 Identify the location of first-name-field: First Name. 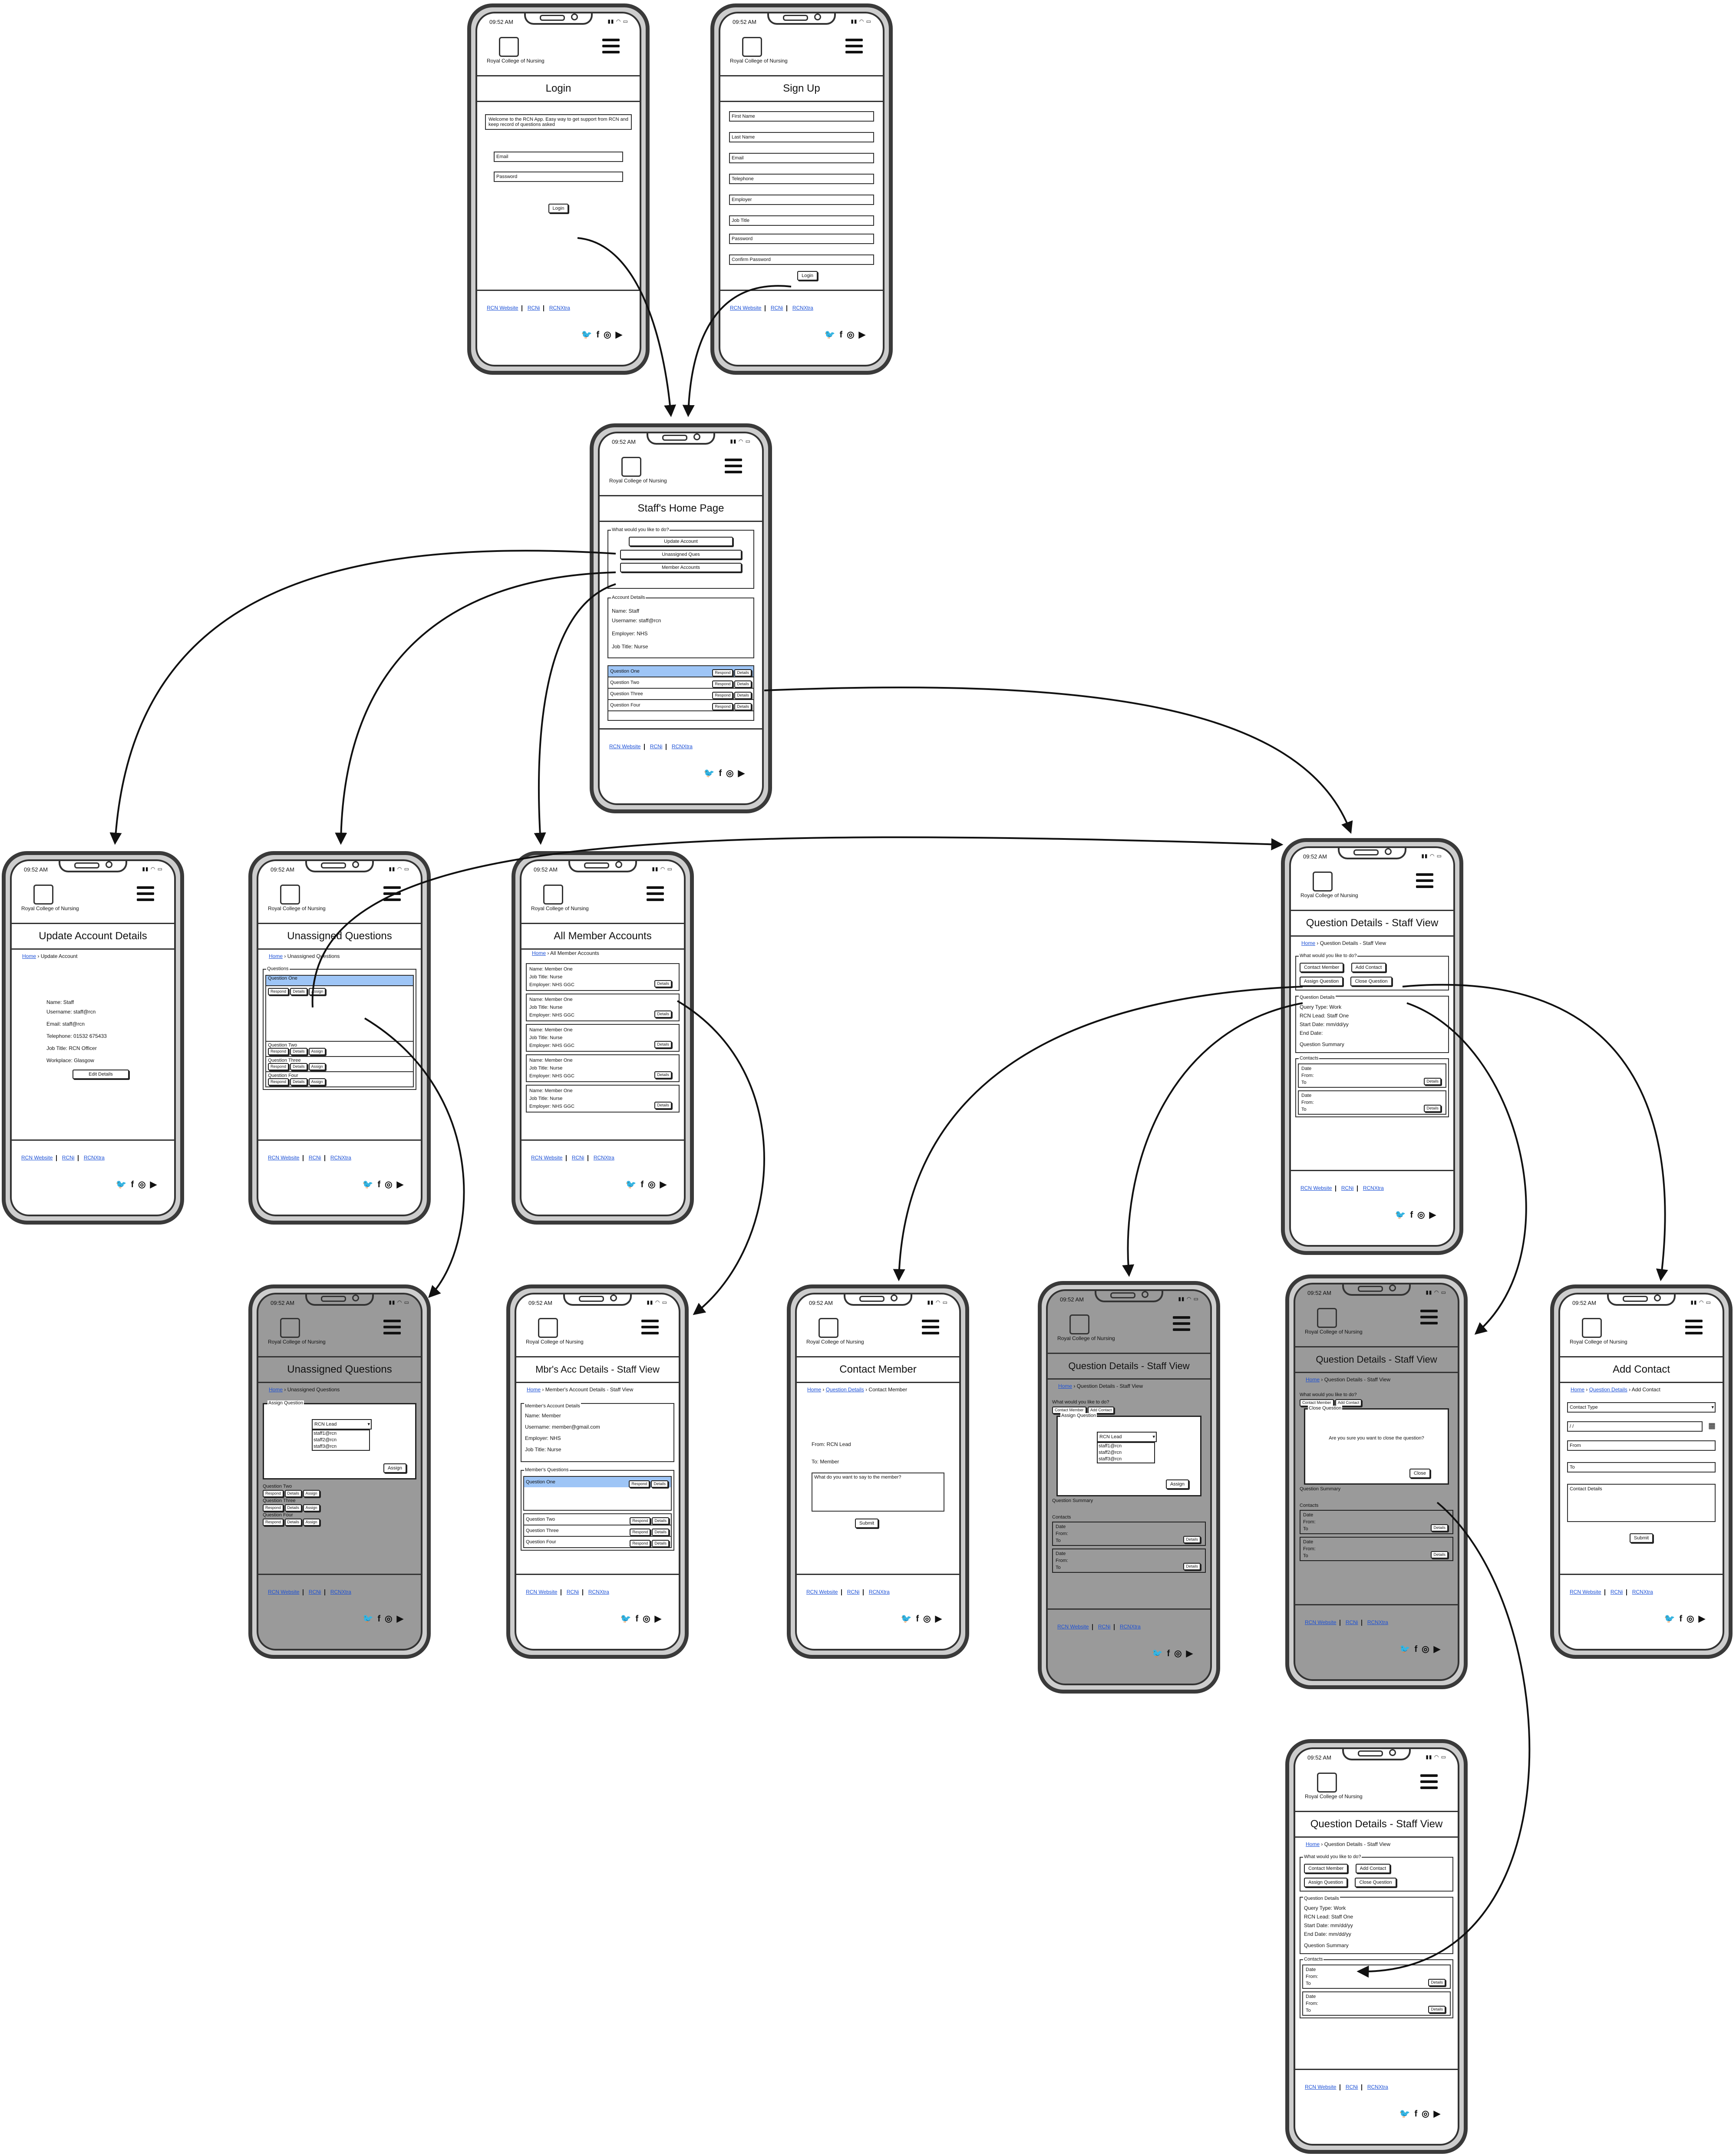
(801, 117).